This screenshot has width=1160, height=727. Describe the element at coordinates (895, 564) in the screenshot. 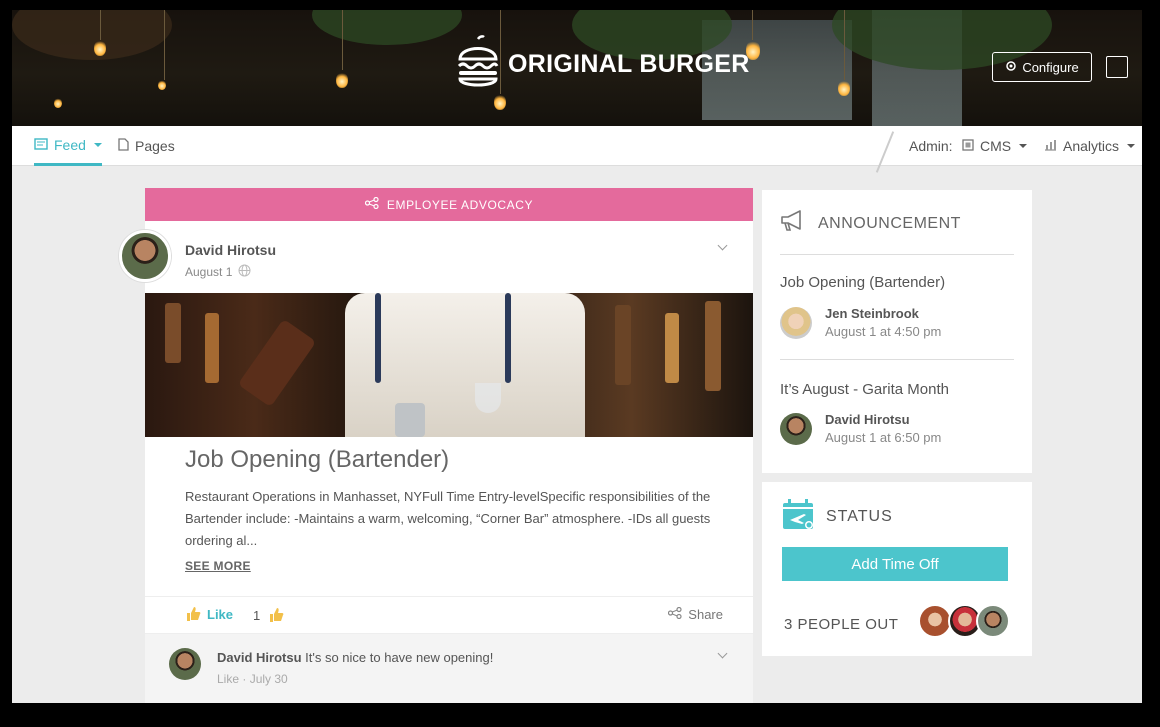

I see `add-time-off-button: Add Time Off` at that location.